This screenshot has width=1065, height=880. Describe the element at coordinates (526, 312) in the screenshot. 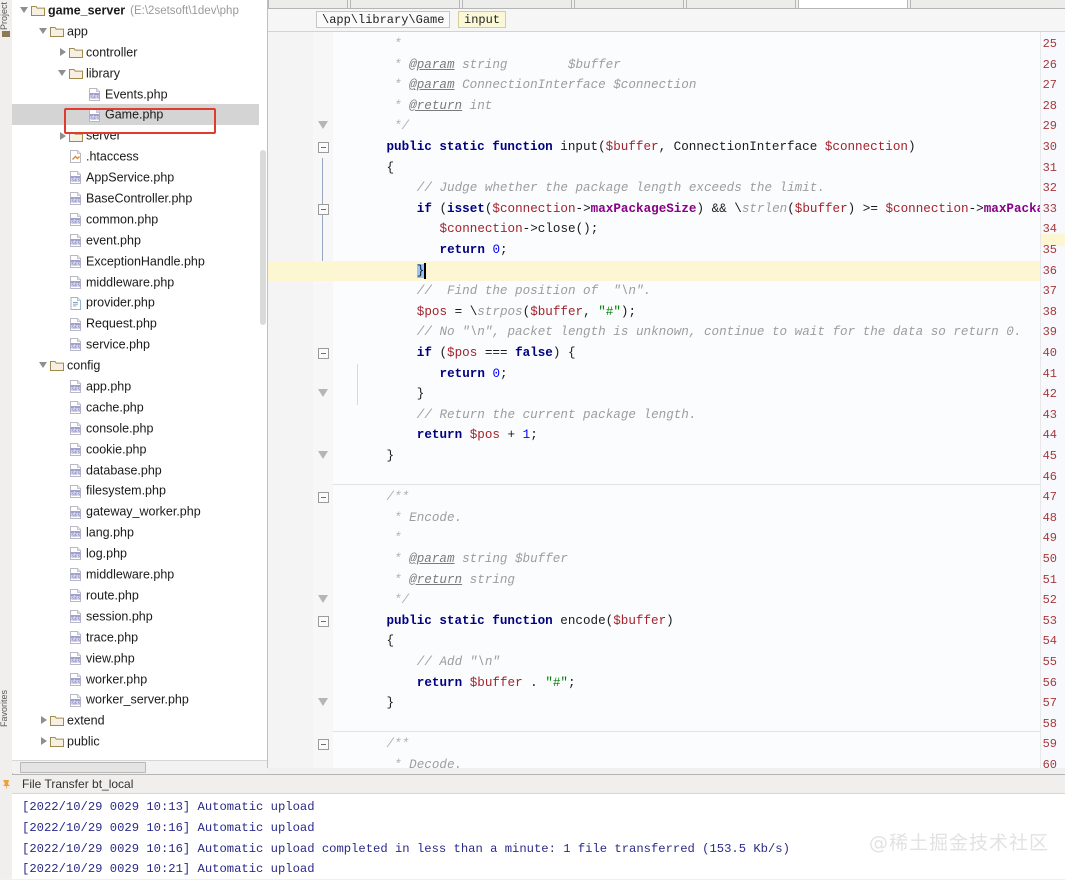

I see `code-line: $pos = \strpos($buffer, "#");` at that location.